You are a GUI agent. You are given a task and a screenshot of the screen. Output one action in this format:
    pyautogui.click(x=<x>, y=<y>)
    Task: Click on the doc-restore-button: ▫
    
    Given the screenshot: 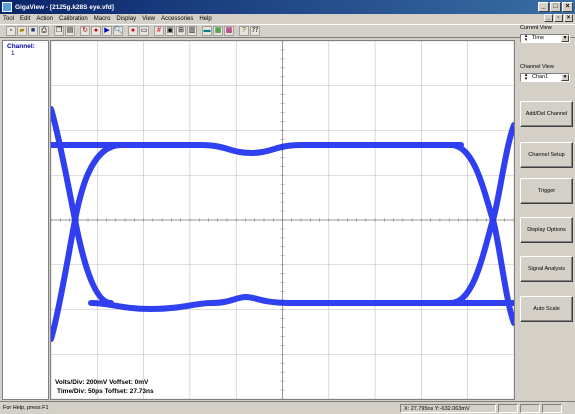 What is the action you would take?
    pyautogui.click(x=558, y=18)
    